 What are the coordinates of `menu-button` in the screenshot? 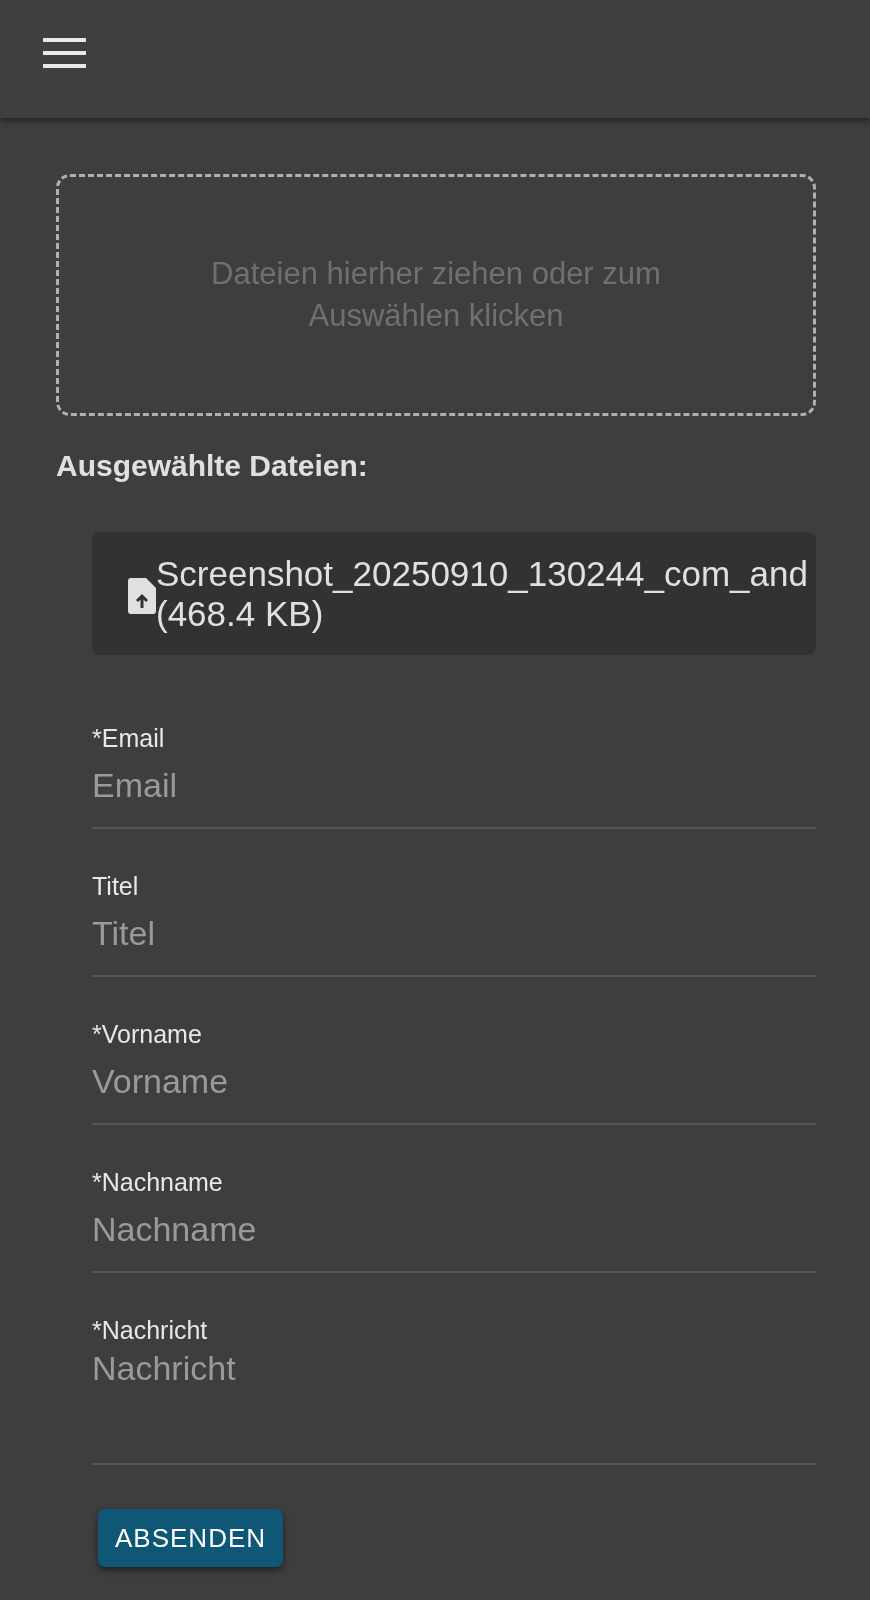 It's located at (64, 53).